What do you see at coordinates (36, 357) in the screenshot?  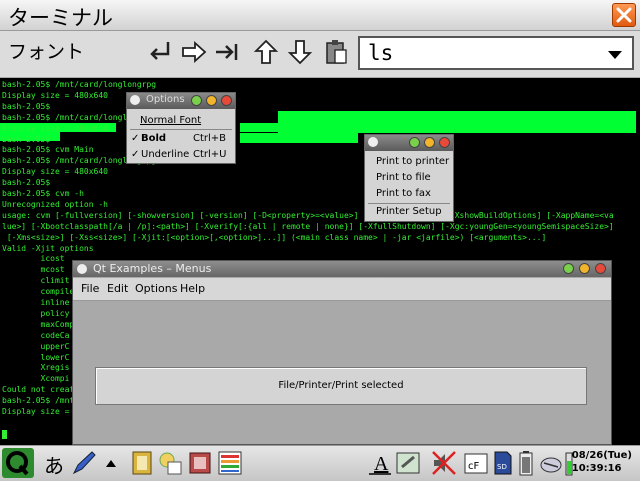 I see `terminal-line: lowerC` at bounding box center [36, 357].